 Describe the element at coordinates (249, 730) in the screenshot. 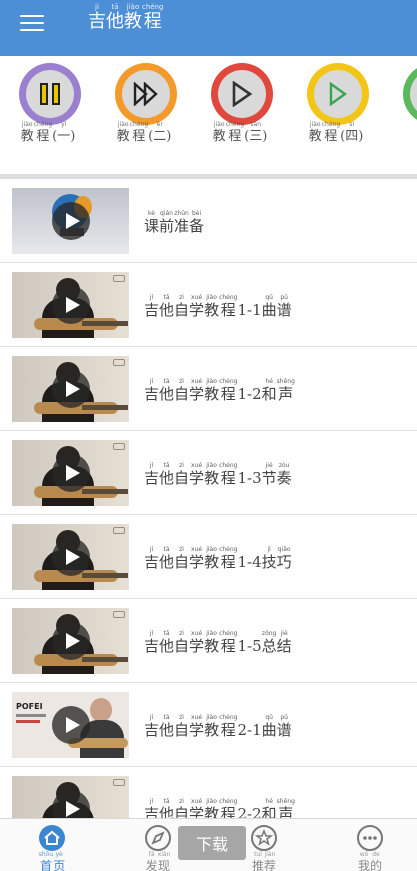

I see `hanzi: 2-1` at that location.